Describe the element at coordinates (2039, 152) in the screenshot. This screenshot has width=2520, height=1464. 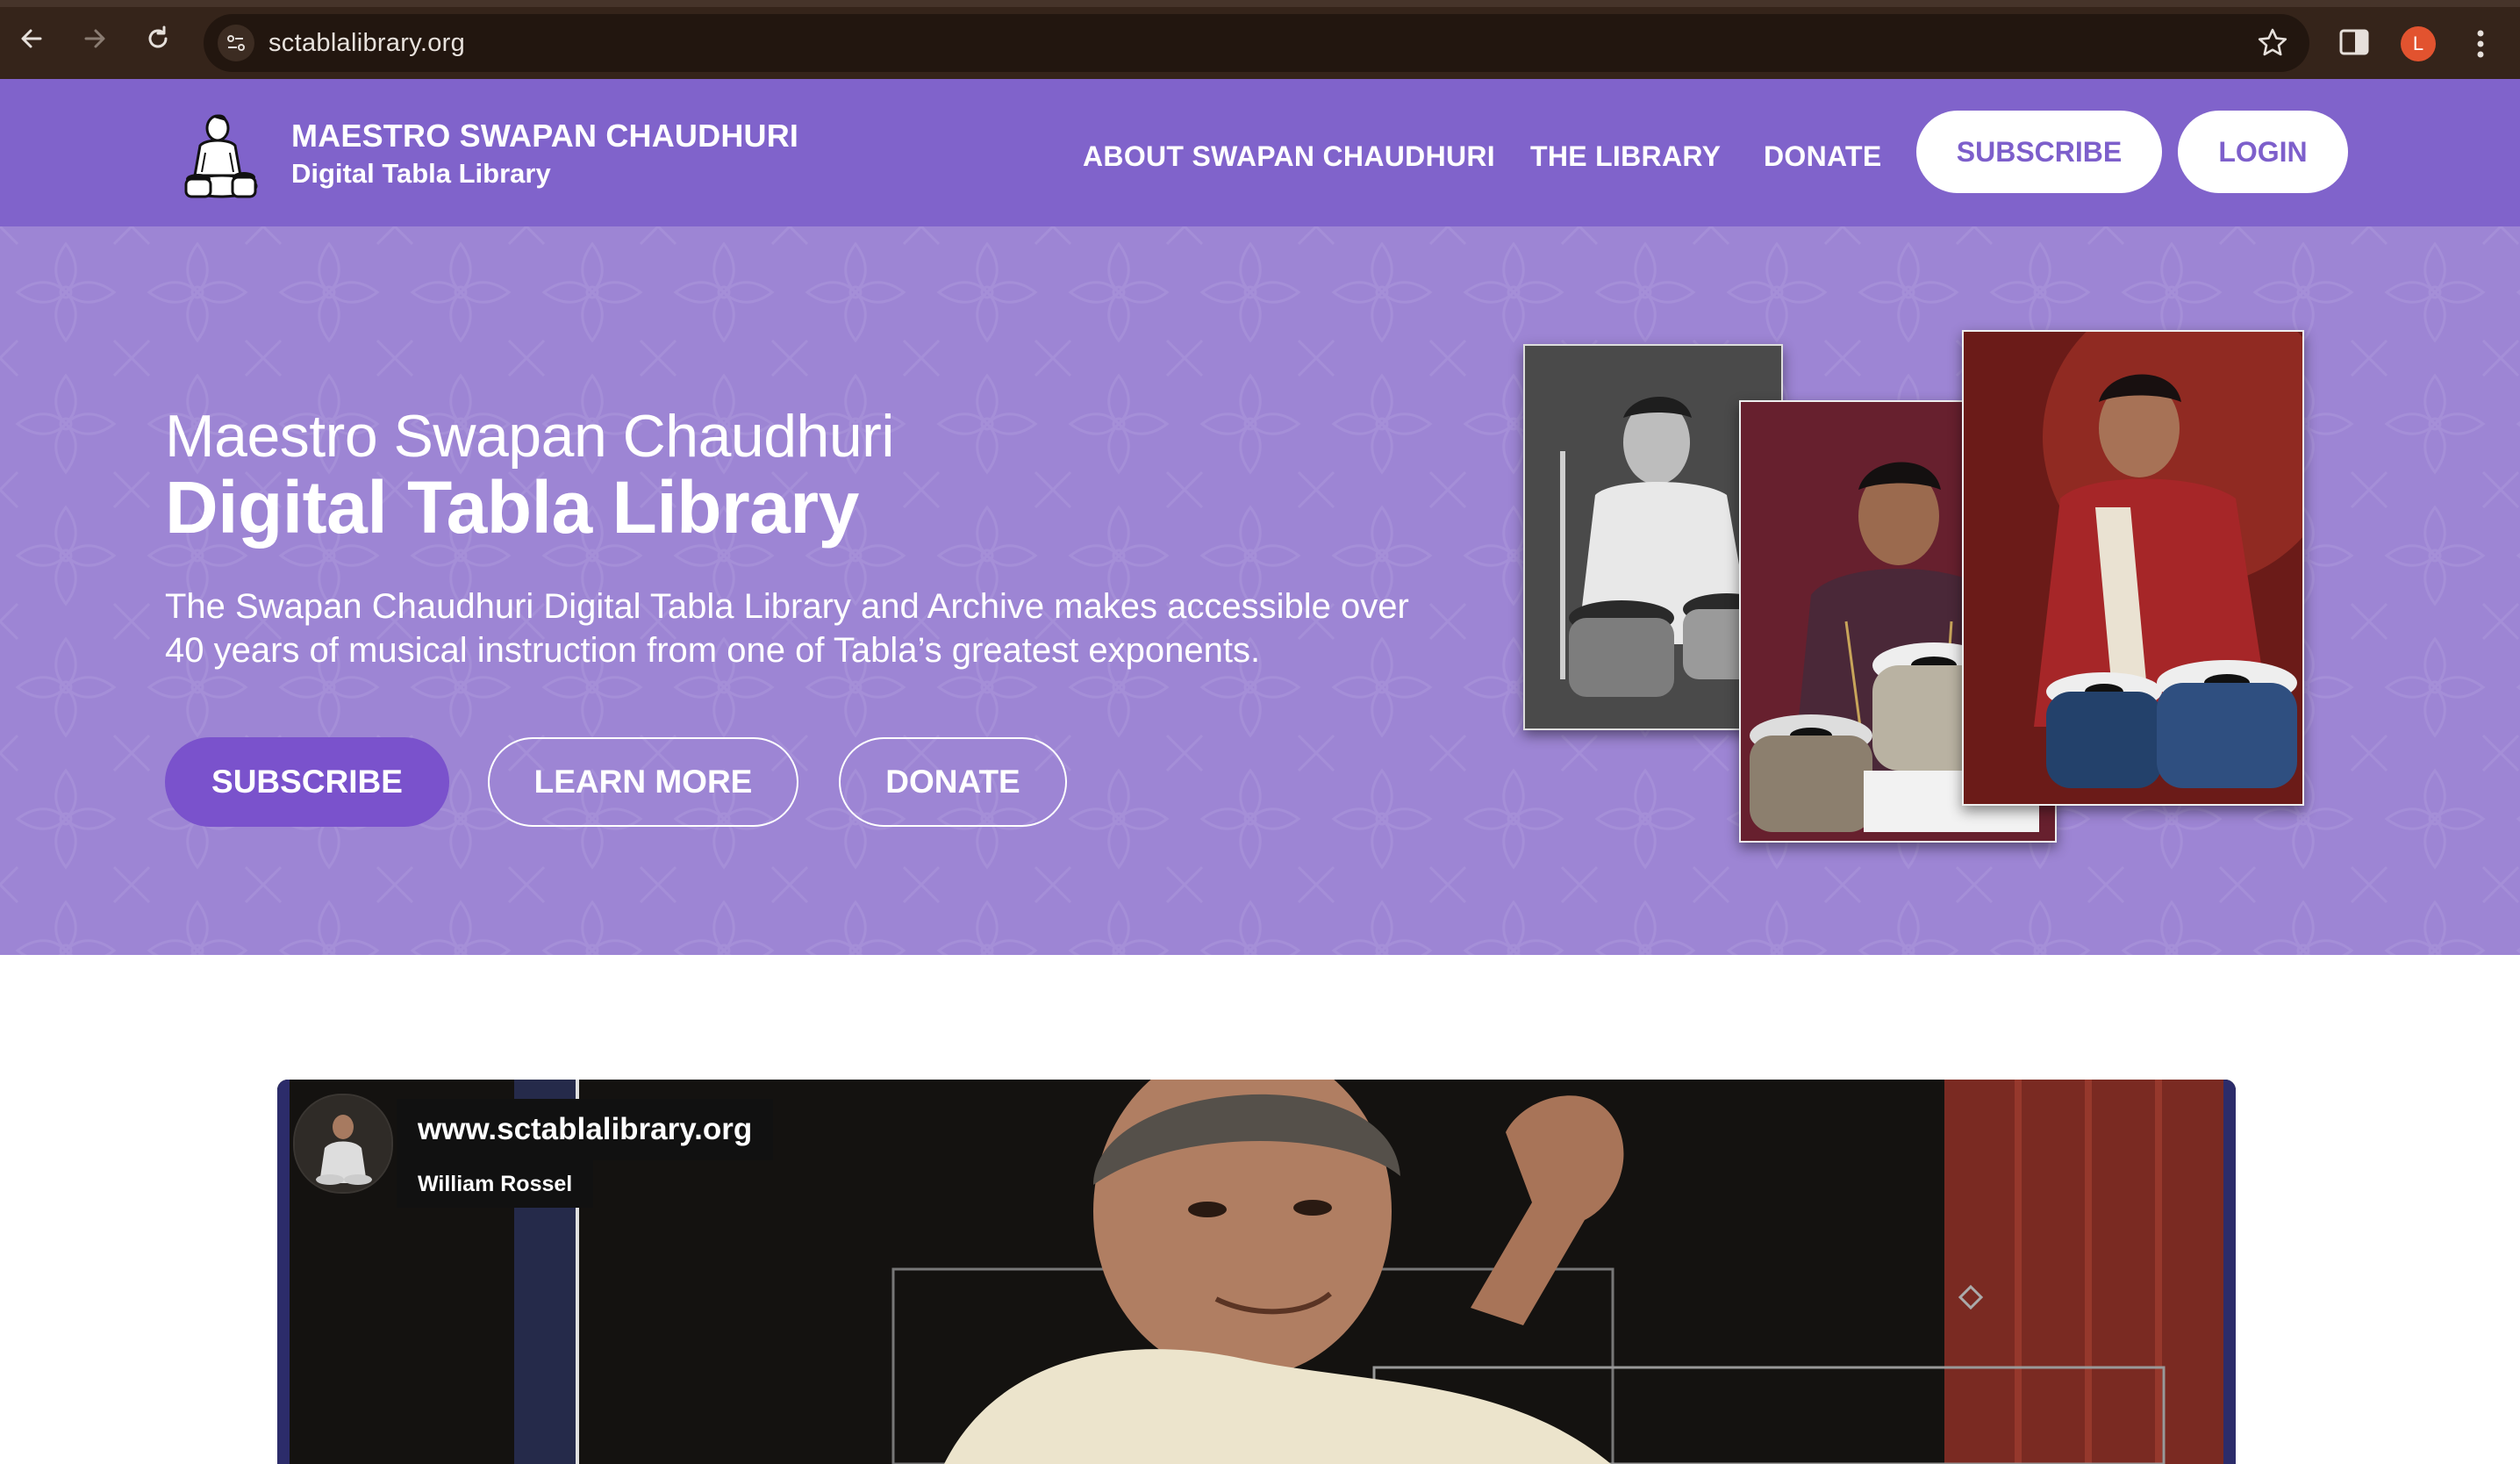
I see `header-subscribe-button: SUBSCRIBE` at that location.